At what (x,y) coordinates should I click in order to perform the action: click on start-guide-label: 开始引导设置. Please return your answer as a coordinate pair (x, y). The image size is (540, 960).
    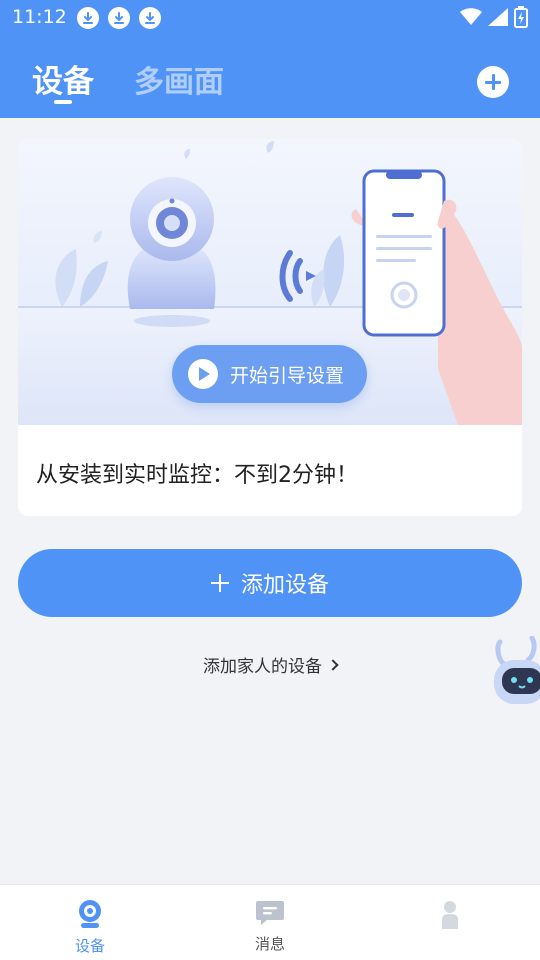
    Looking at the image, I should click on (287, 375).